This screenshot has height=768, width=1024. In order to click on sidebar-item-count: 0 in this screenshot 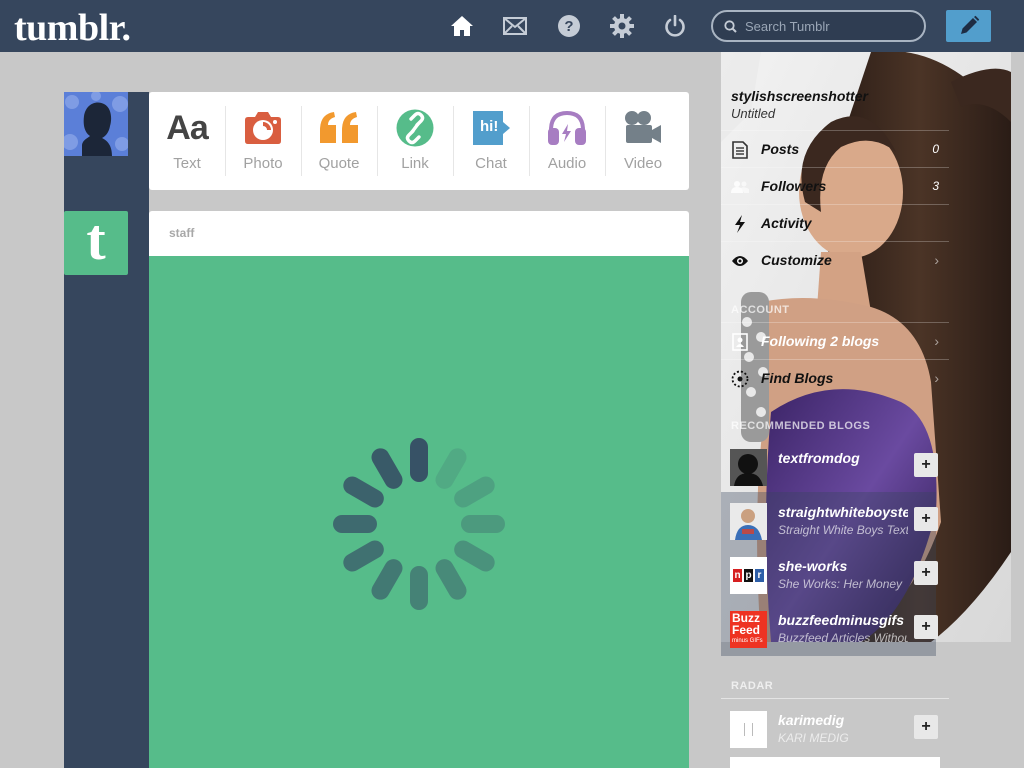, I will do `click(935, 149)`.